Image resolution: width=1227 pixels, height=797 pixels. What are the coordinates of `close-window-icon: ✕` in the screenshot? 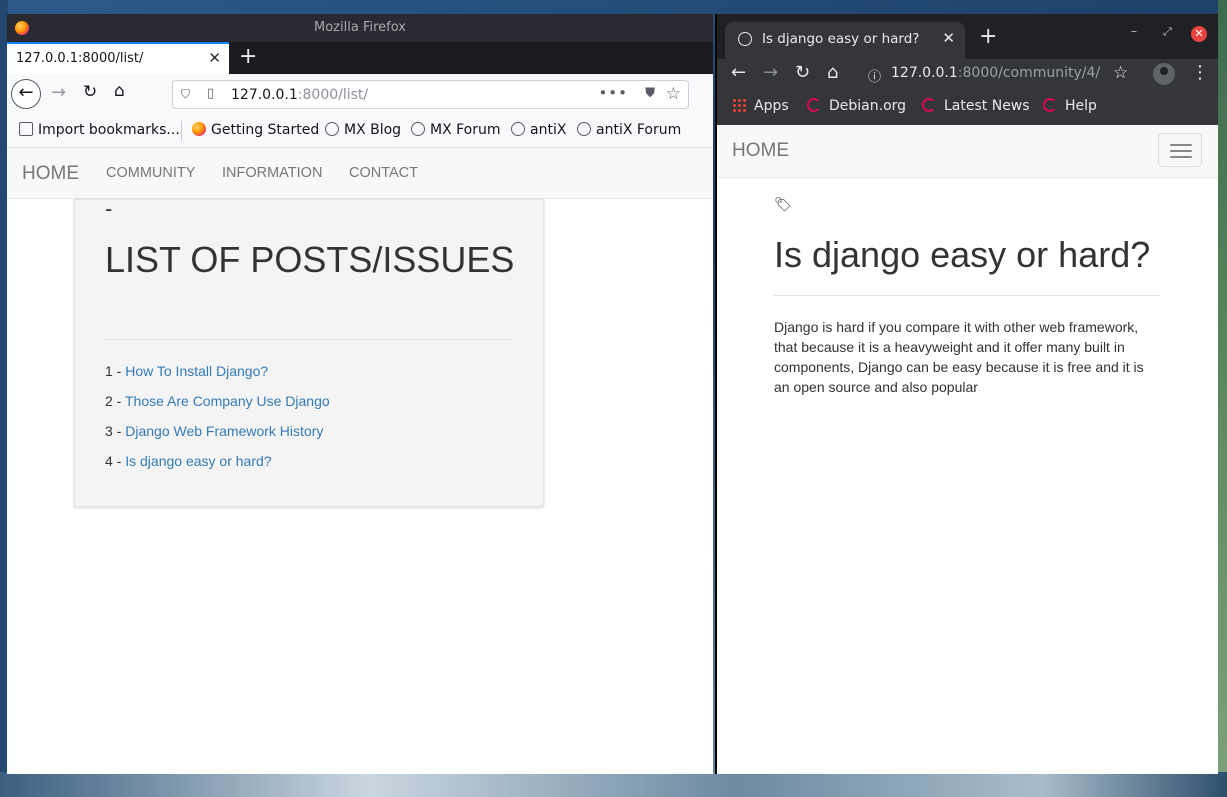 It's located at (1199, 34).